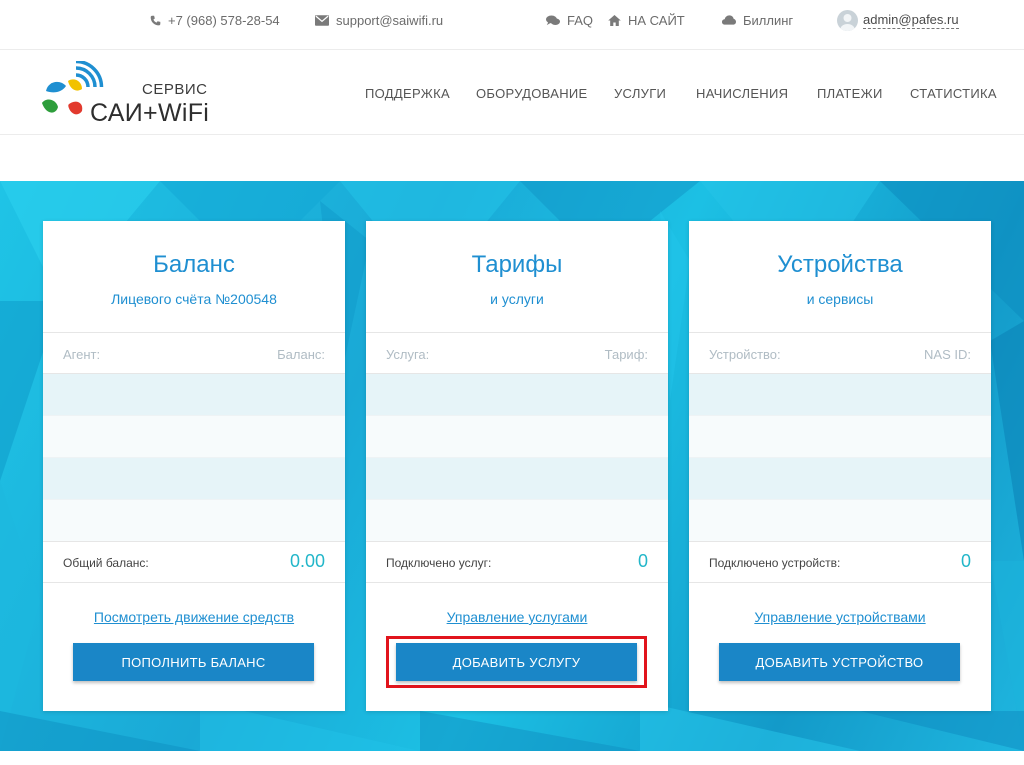 The width and height of the screenshot is (1024, 765). What do you see at coordinates (553, 19) in the screenshot?
I see `chat-icon` at bounding box center [553, 19].